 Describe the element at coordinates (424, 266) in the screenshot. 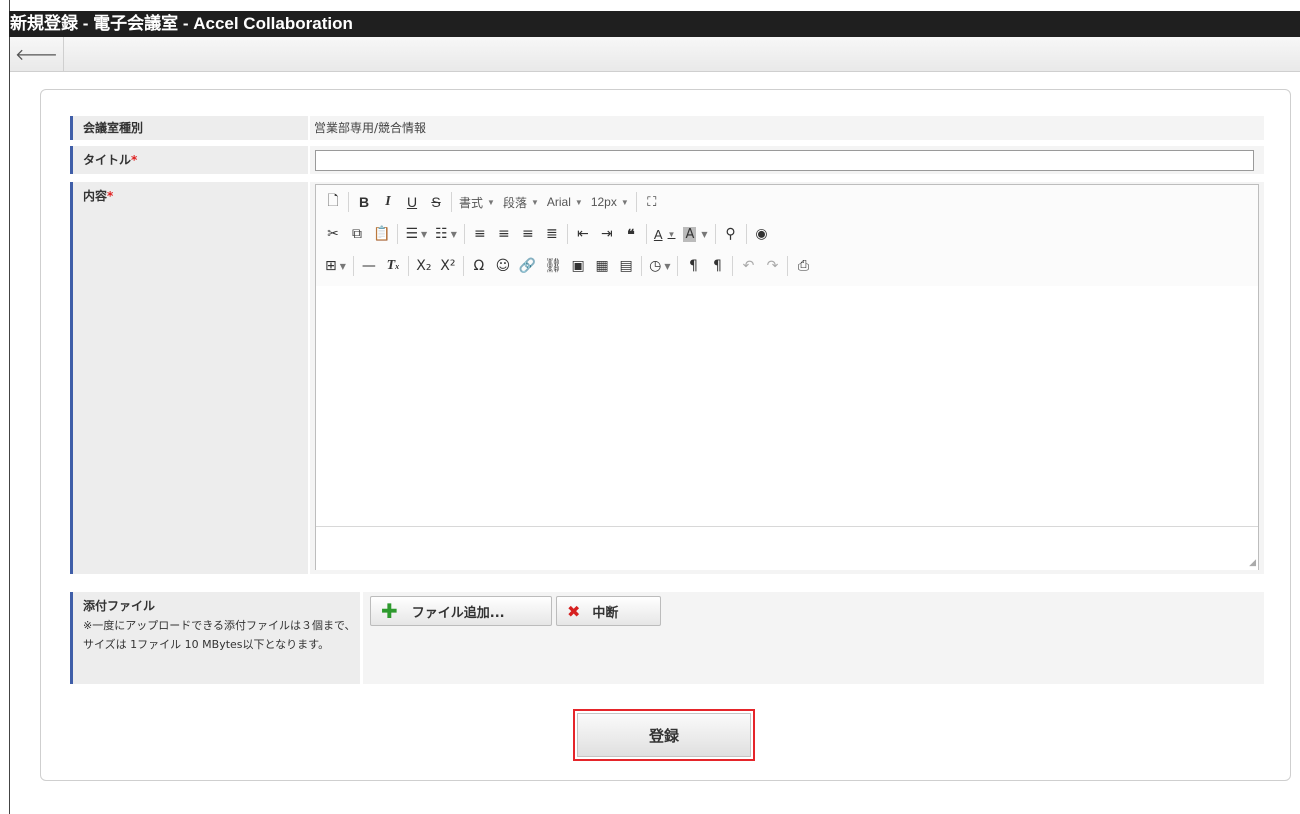

I see `subscript-icon: X₂` at that location.